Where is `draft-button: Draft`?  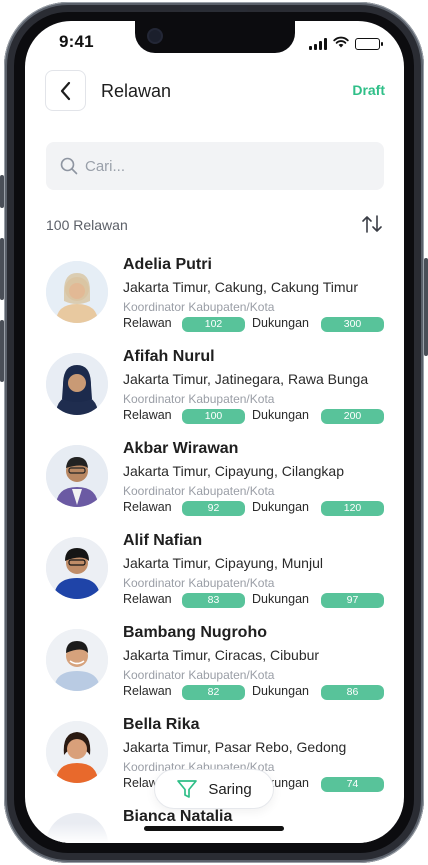 draft-button: Draft is located at coordinates (368, 90).